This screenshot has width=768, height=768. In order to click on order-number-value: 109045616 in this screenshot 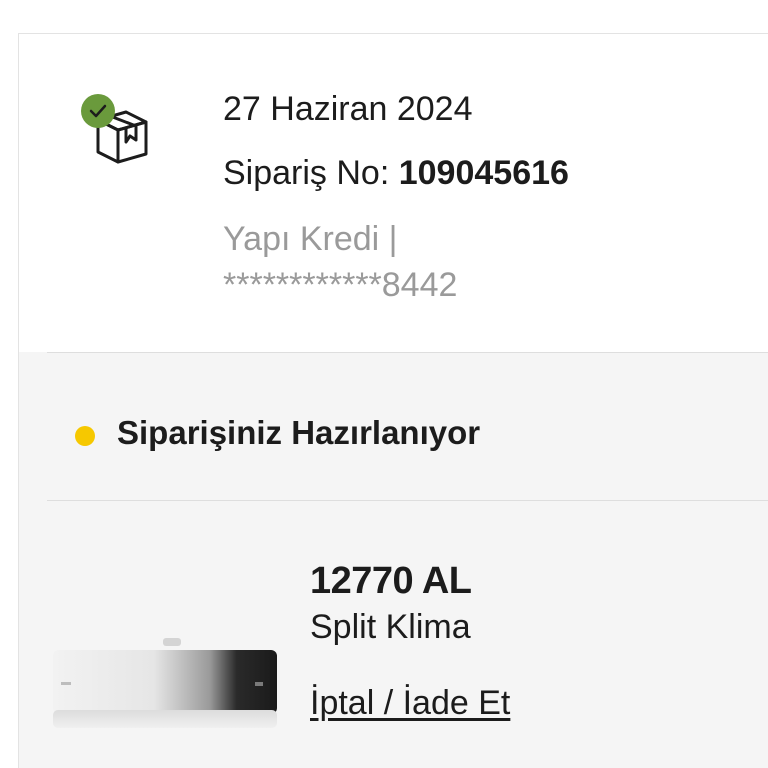, I will do `click(483, 173)`.